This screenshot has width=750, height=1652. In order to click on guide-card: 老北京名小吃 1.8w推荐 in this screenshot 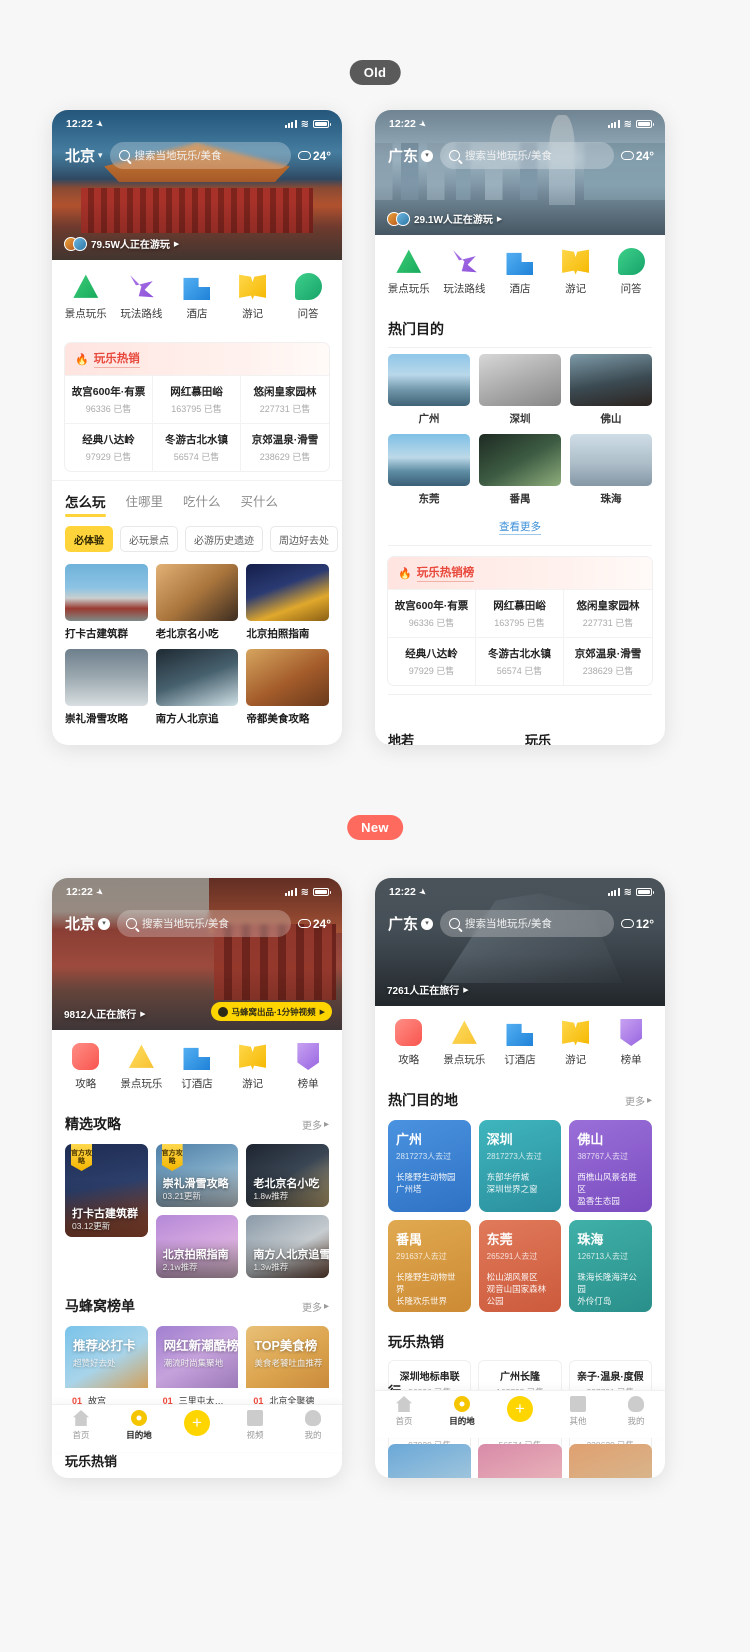, I will do `click(287, 1175)`.